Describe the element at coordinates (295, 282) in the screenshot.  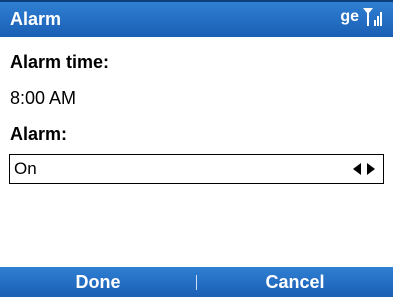
I see `cancel-softkey: Cancel` at that location.